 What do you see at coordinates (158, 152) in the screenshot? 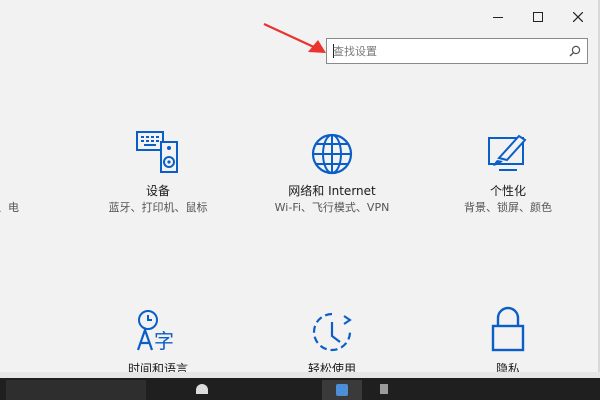
I see `devices-icon` at bounding box center [158, 152].